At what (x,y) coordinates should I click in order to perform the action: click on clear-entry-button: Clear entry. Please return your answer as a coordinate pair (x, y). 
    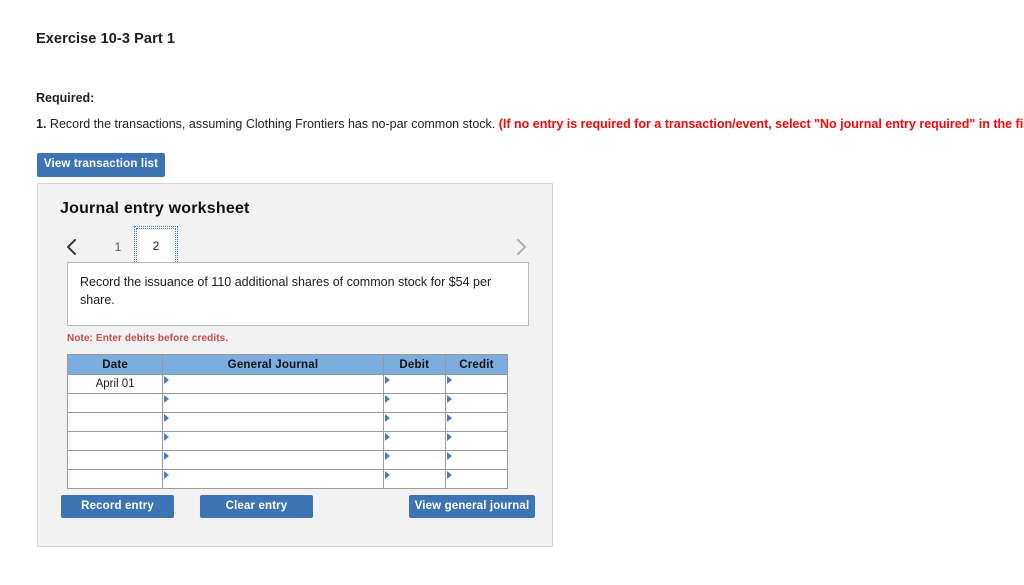
    Looking at the image, I should click on (256, 506).